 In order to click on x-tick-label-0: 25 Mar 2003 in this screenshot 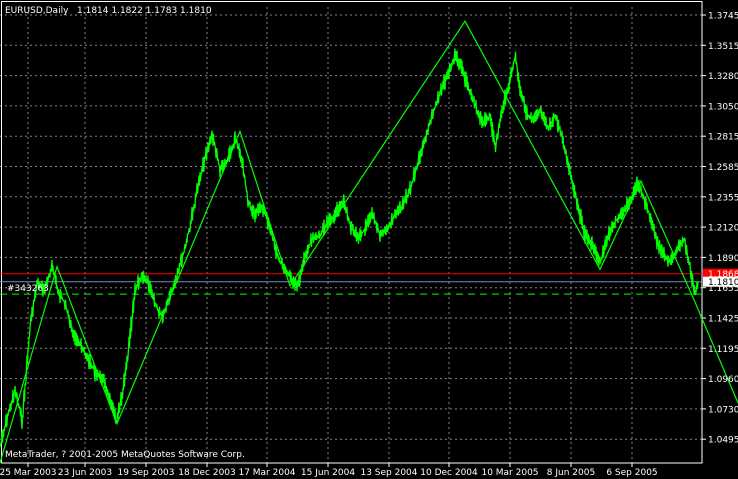, I will do `click(28, 473)`.